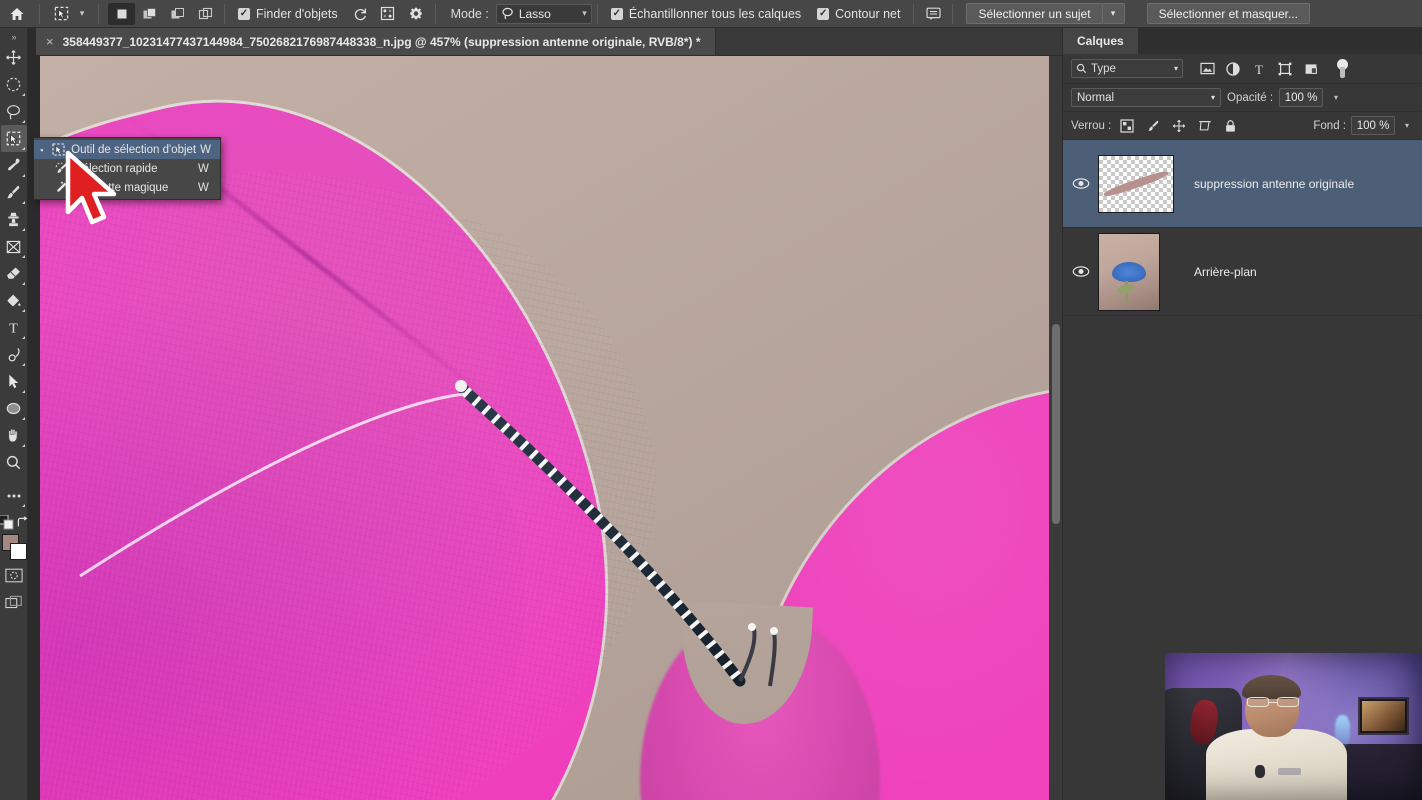 The image size is (1422, 800). I want to click on lock-position-icon, so click(1178, 126).